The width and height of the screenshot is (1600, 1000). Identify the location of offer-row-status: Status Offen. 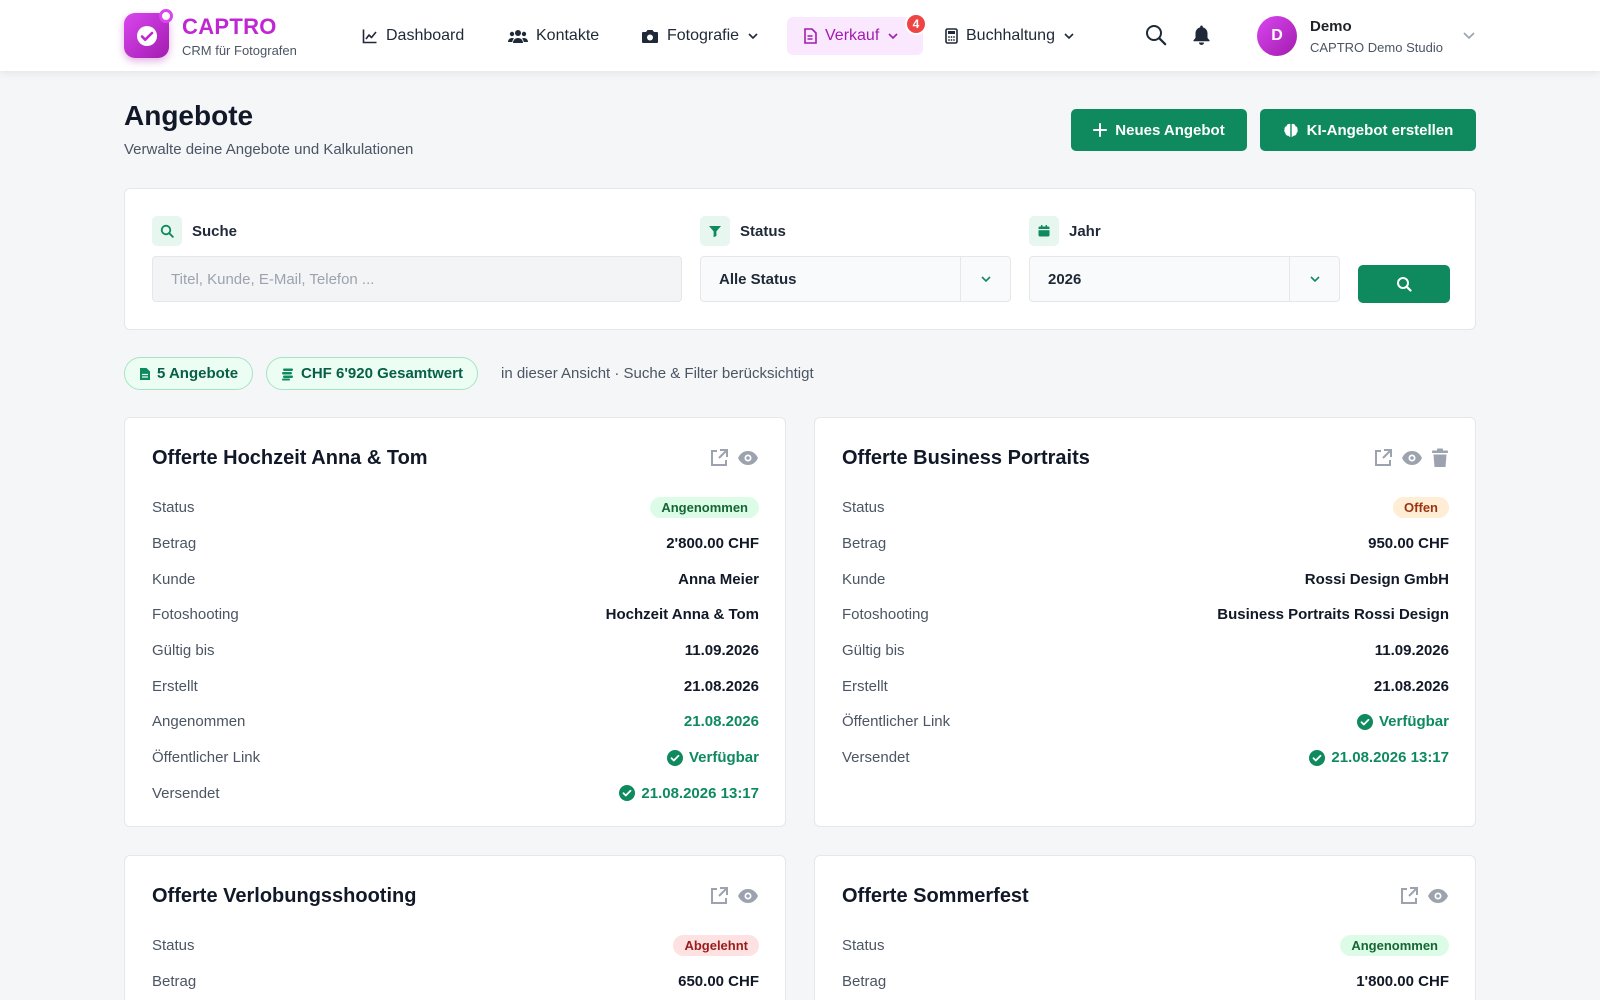
(1145, 508).